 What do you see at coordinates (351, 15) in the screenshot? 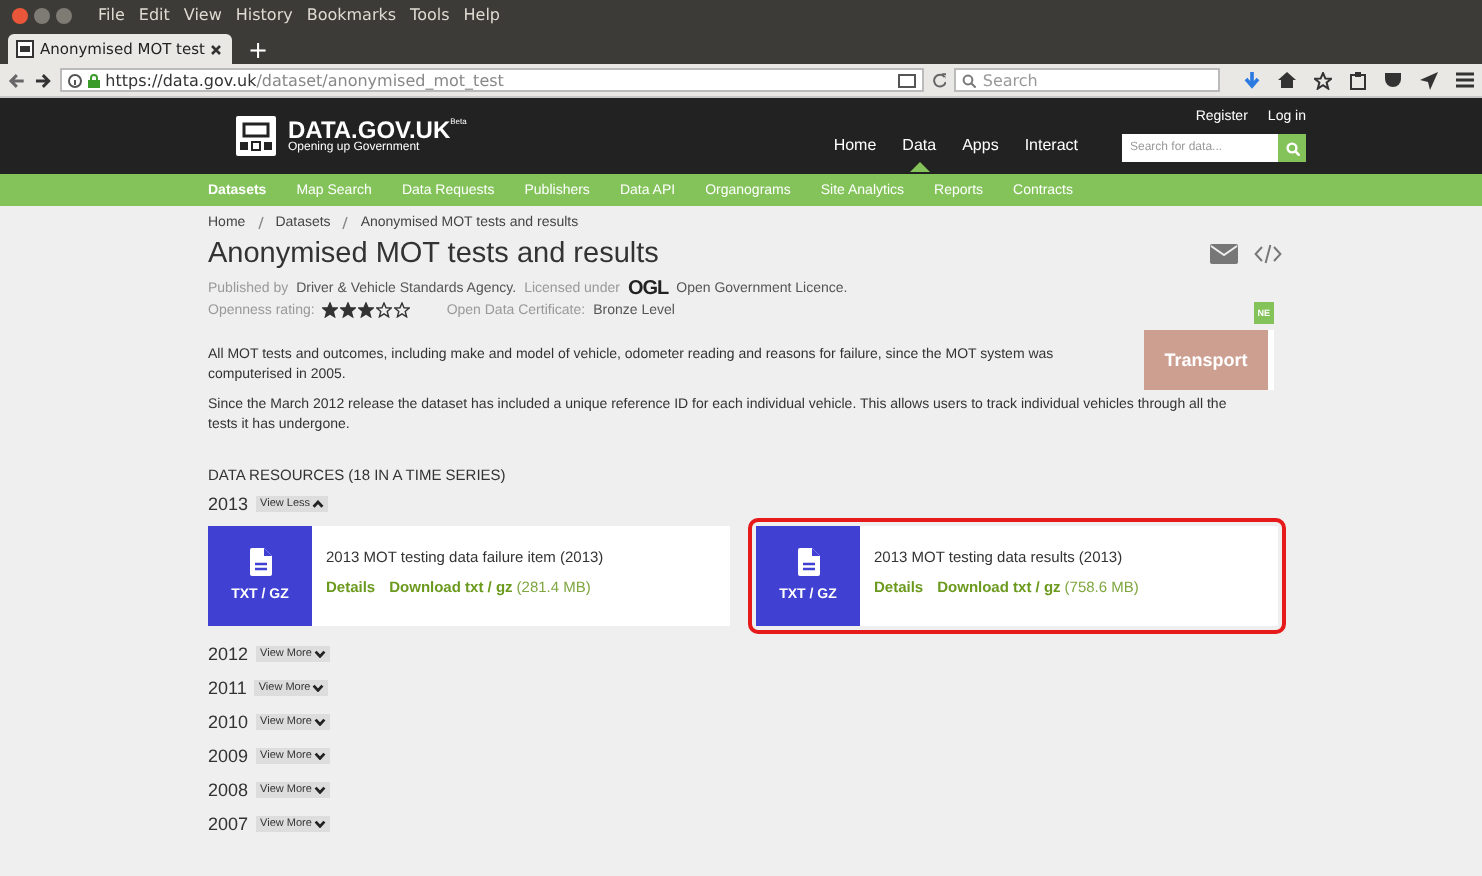
I see `menu-item: Bookmarks` at bounding box center [351, 15].